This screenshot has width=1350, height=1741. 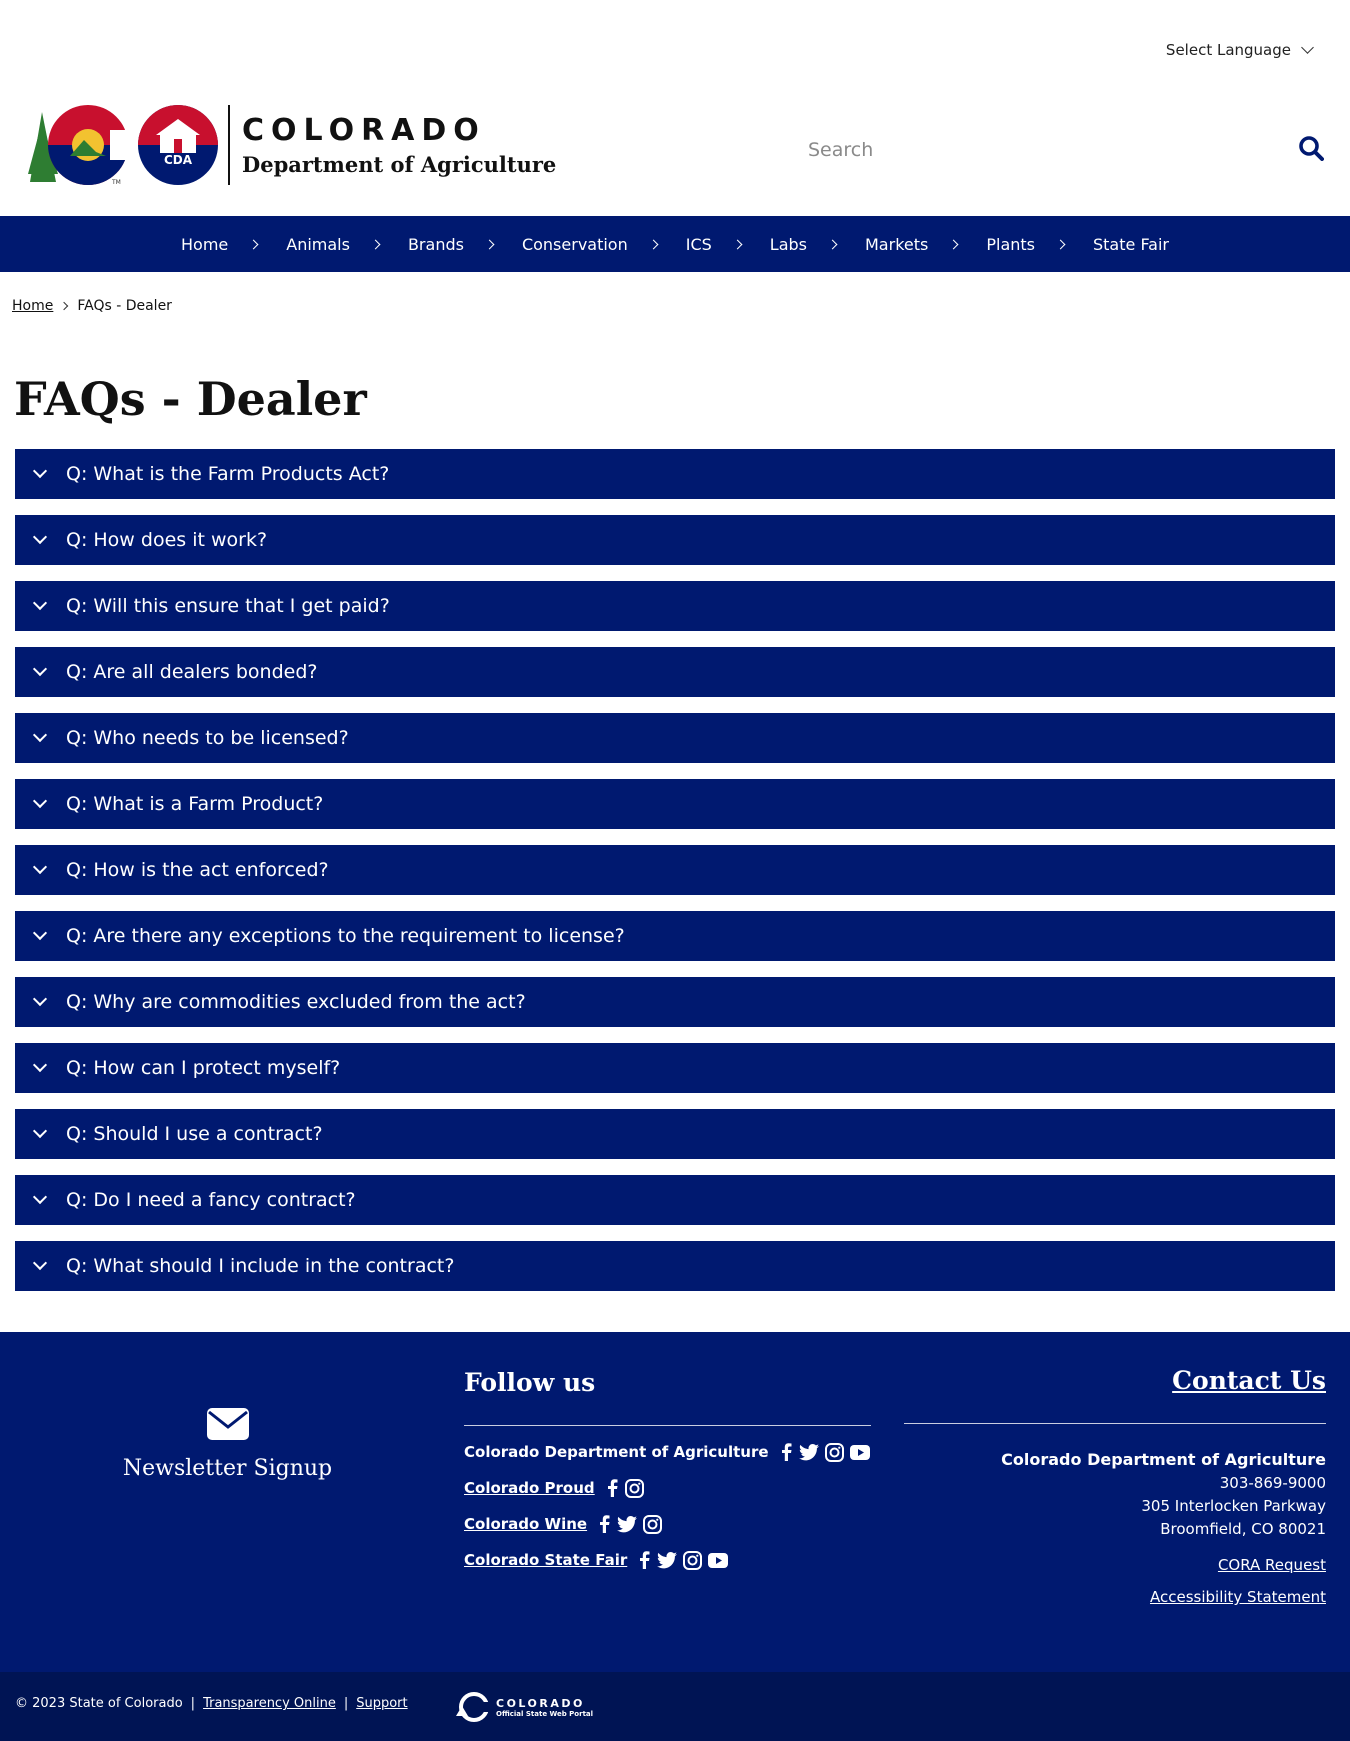 I want to click on state-portal-logo: COLORADO Official State Web Portal, so click(x=523, y=1707).